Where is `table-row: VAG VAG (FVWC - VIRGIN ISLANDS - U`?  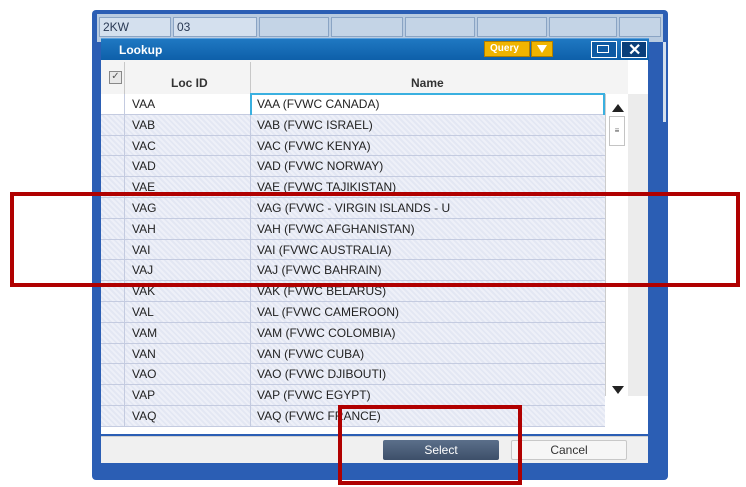 table-row: VAG VAG (FVWC - VIRGIN ISLANDS - U is located at coordinates (353, 208).